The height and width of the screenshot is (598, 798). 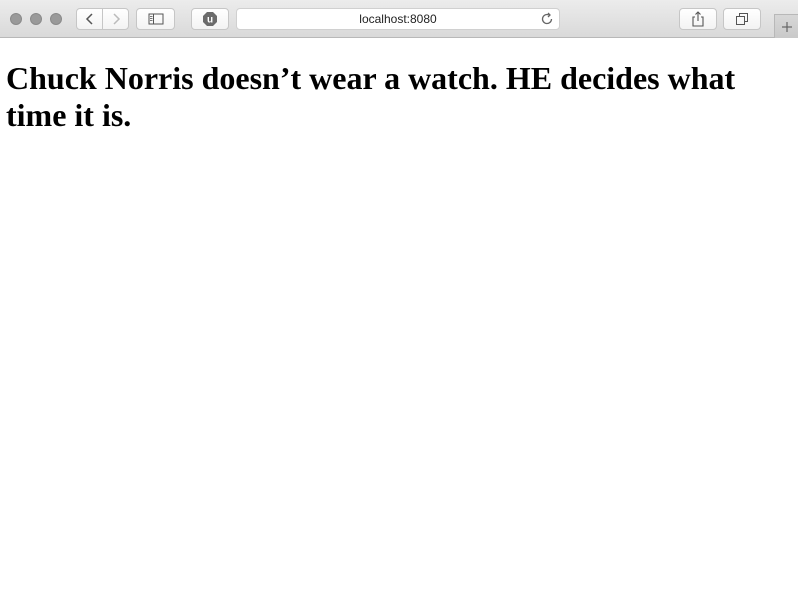 I want to click on address-bar: localhost:8080, so click(x=398, y=19).